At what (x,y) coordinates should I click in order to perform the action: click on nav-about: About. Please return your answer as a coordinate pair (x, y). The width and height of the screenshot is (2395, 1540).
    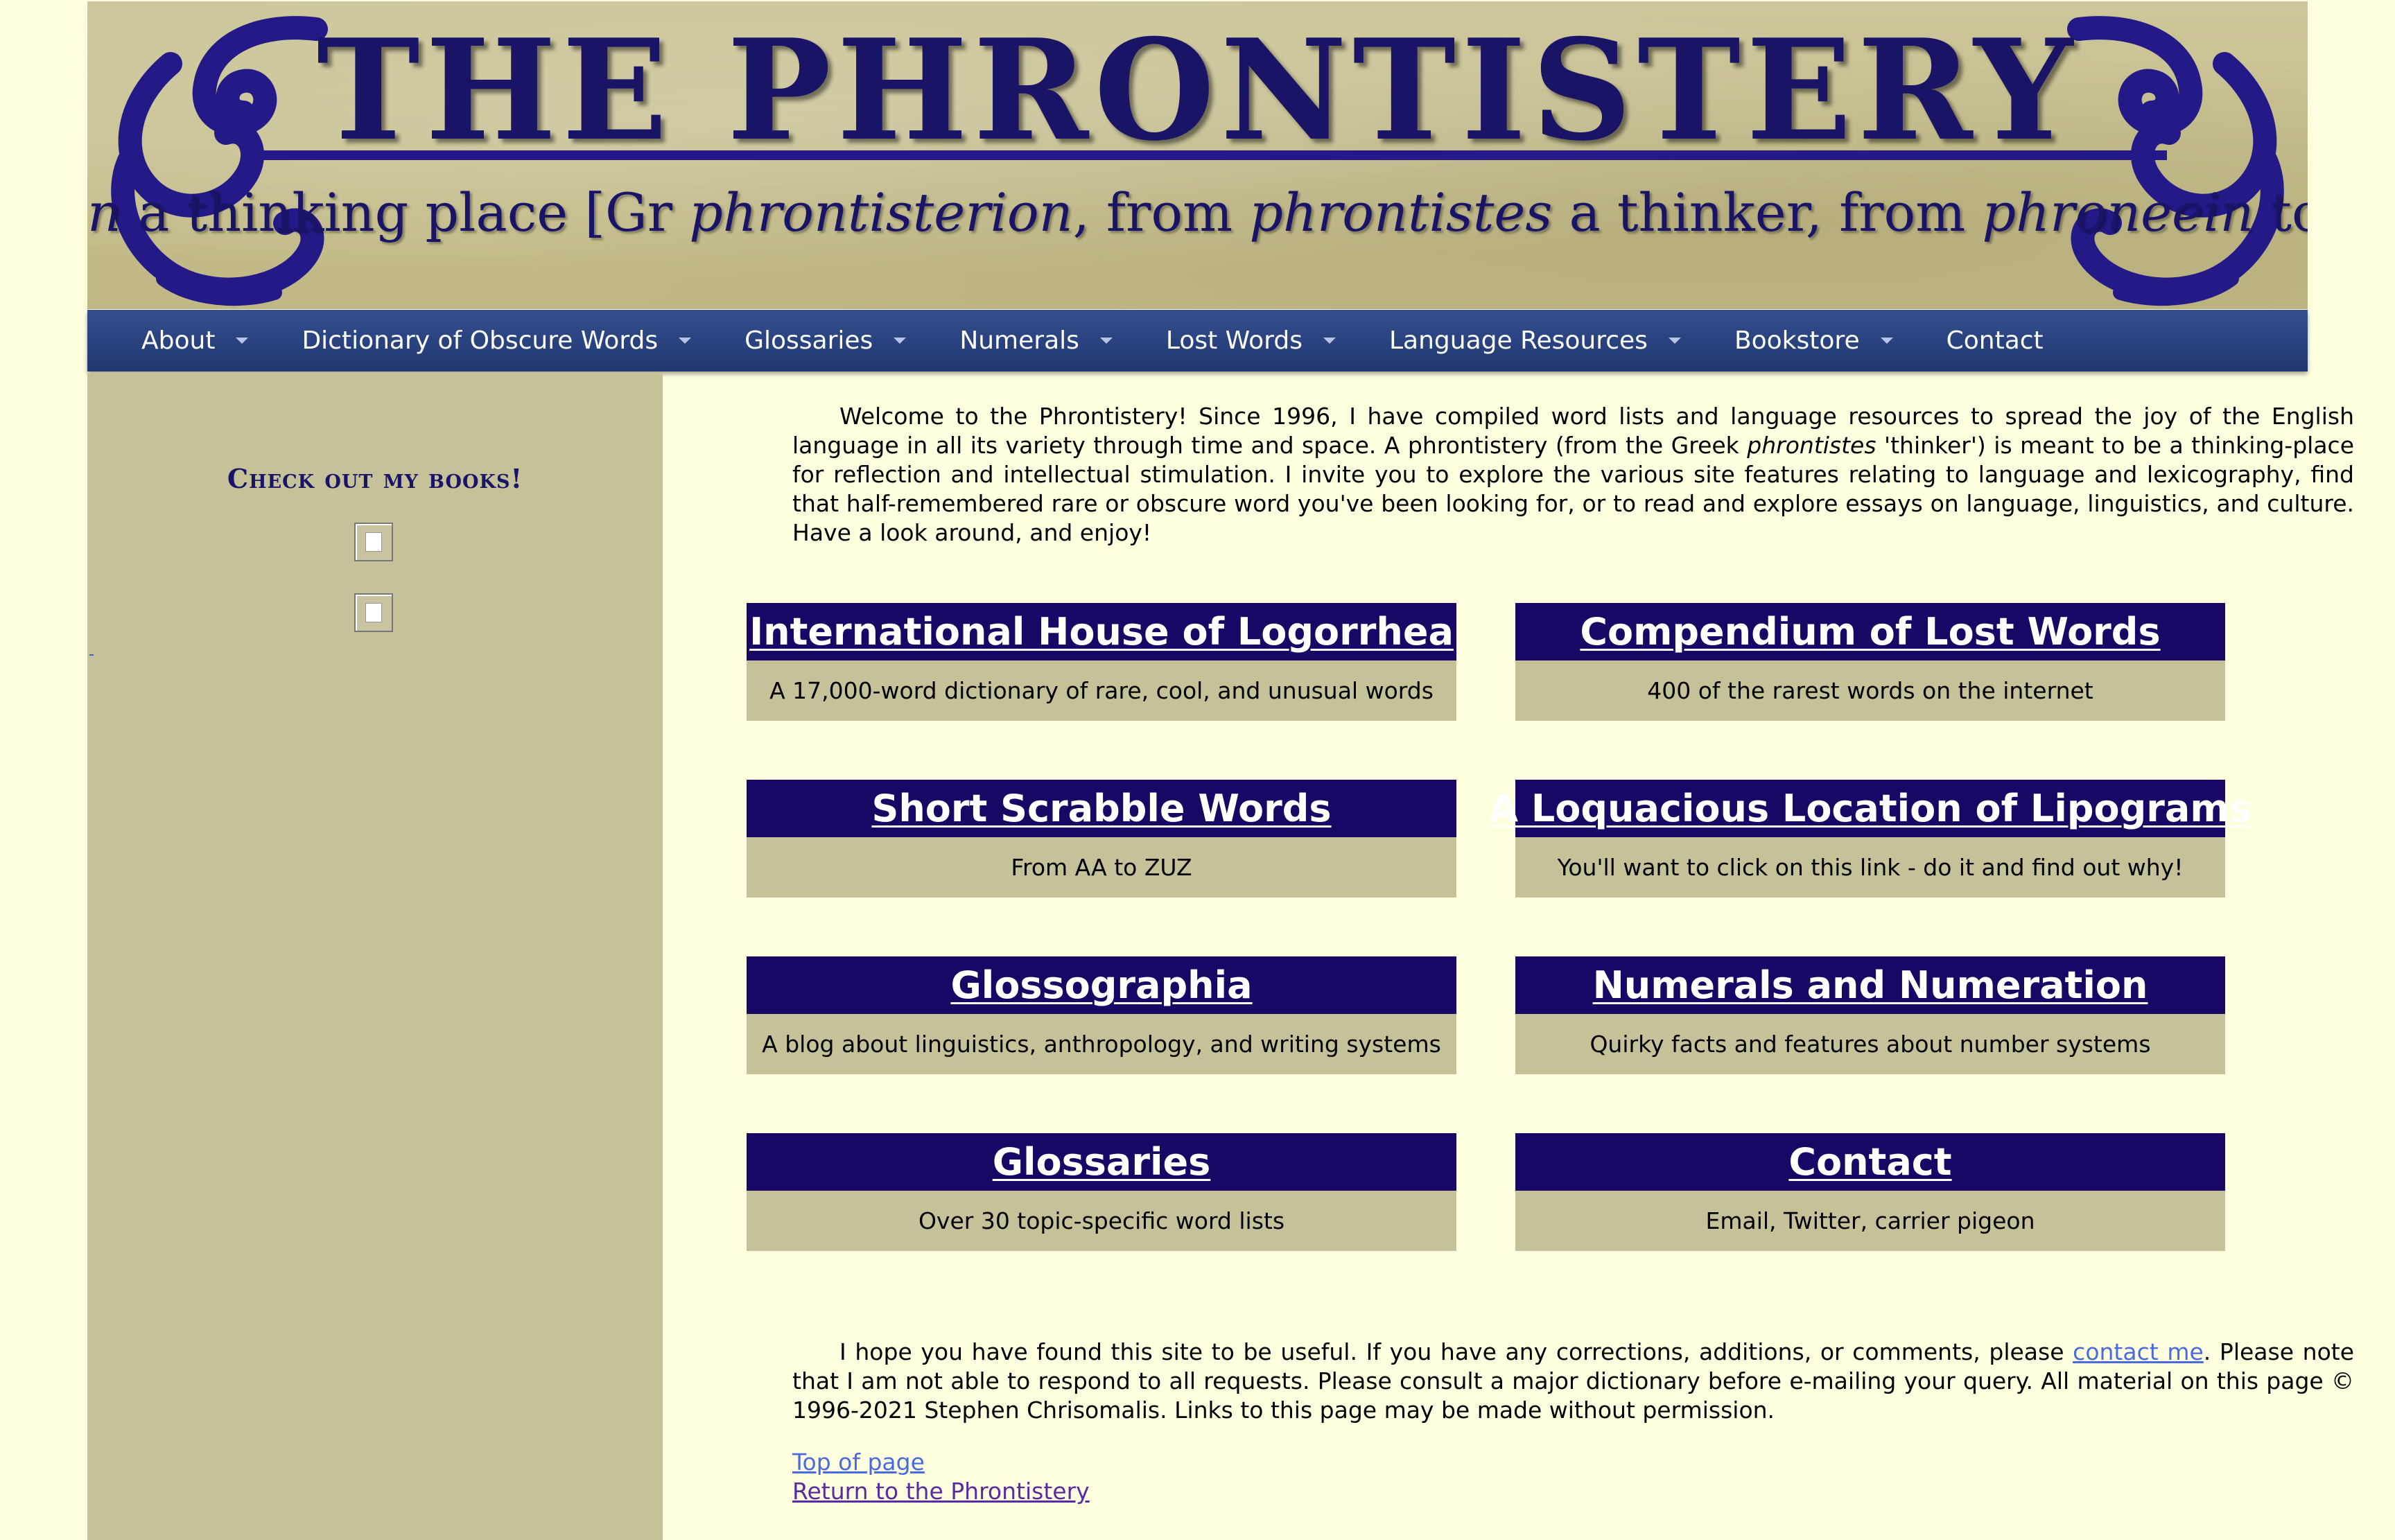
    Looking at the image, I should click on (168, 340).